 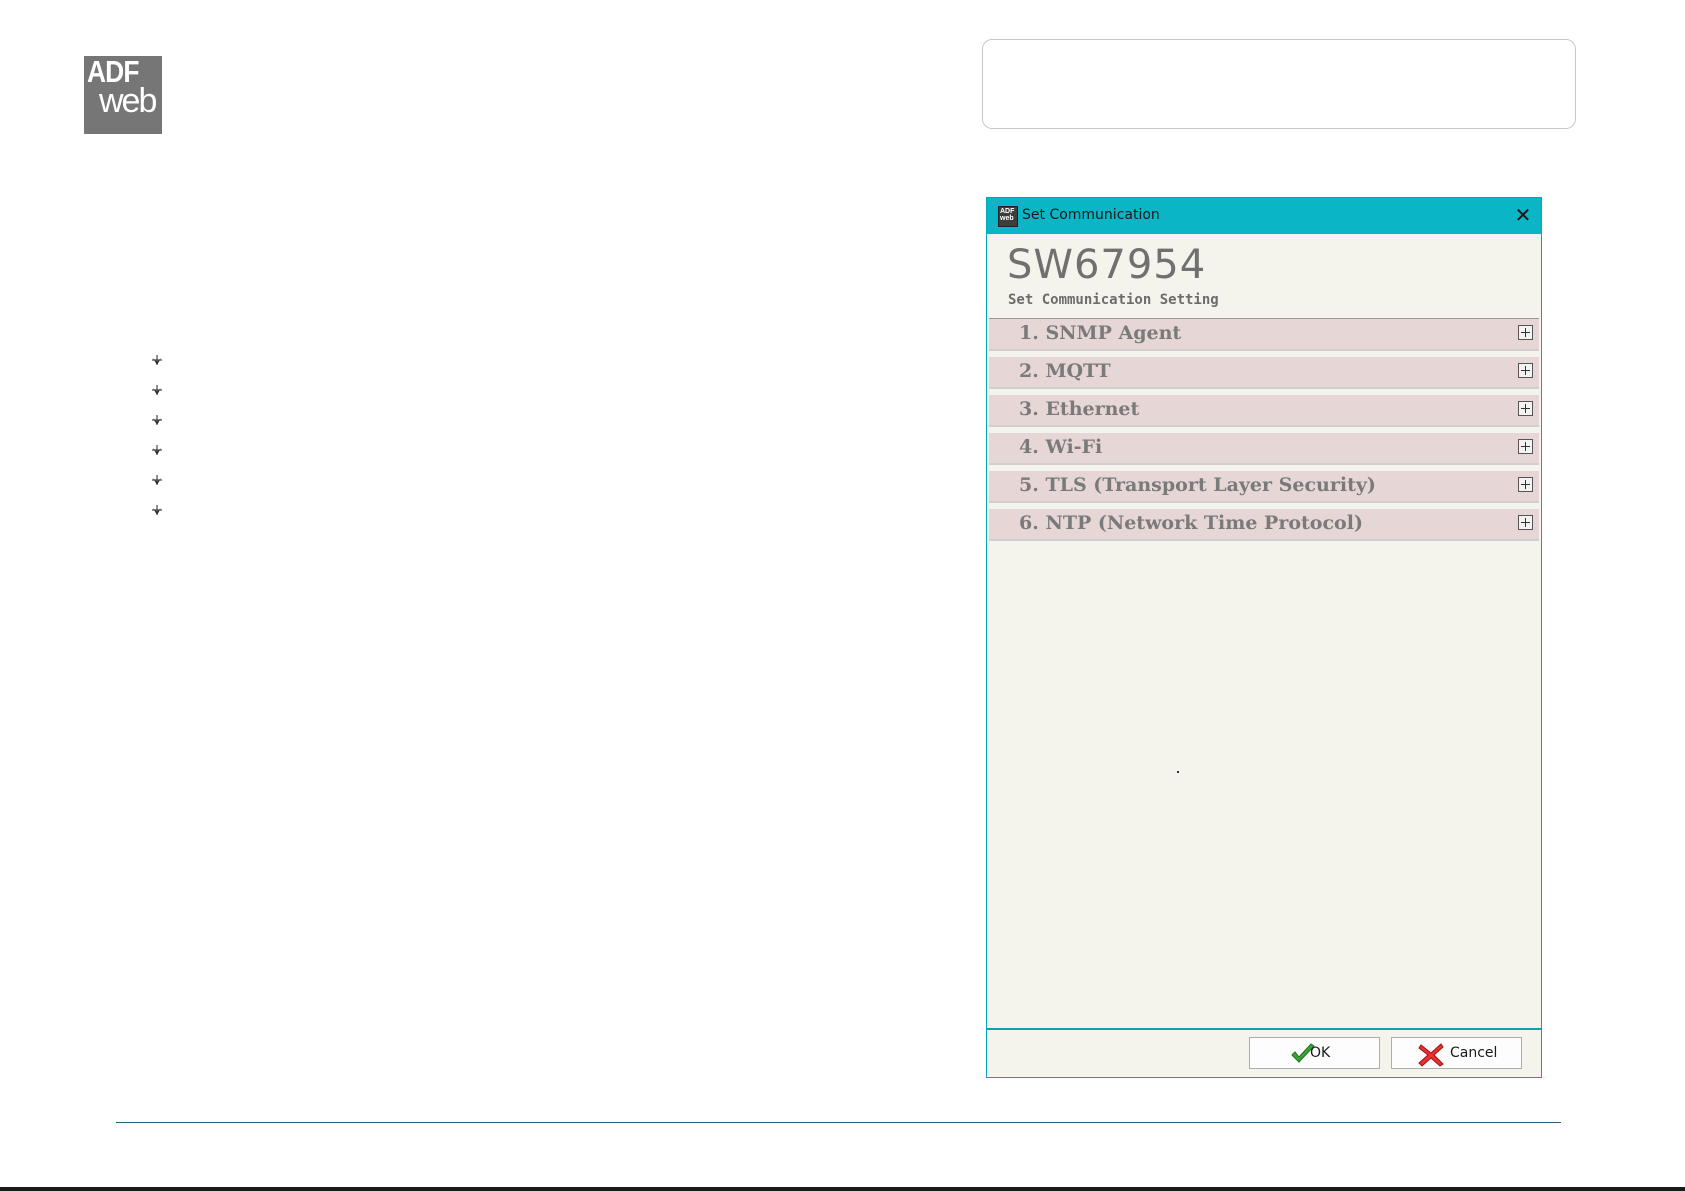 I want to click on section-label: 5. TLS (Transport Layer Security), so click(x=1197, y=485).